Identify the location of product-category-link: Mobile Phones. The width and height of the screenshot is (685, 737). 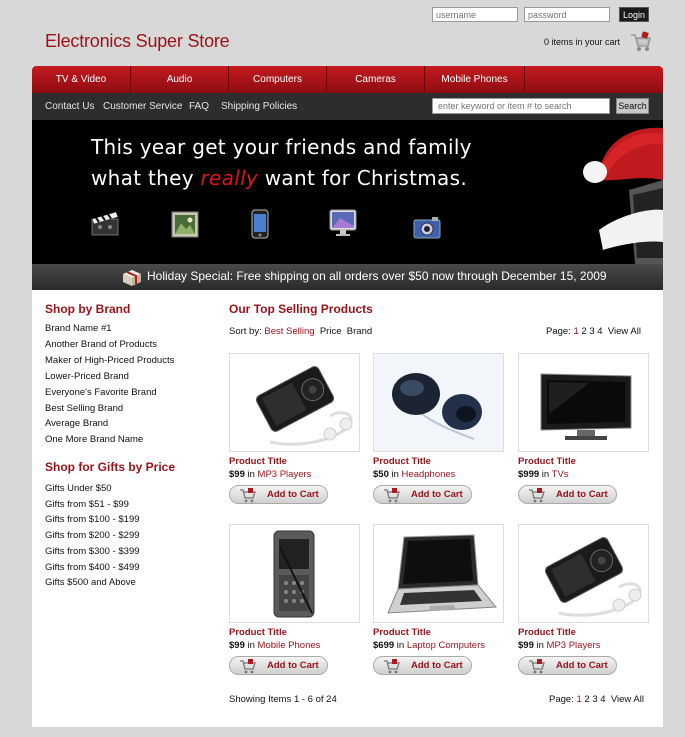
(289, 645).